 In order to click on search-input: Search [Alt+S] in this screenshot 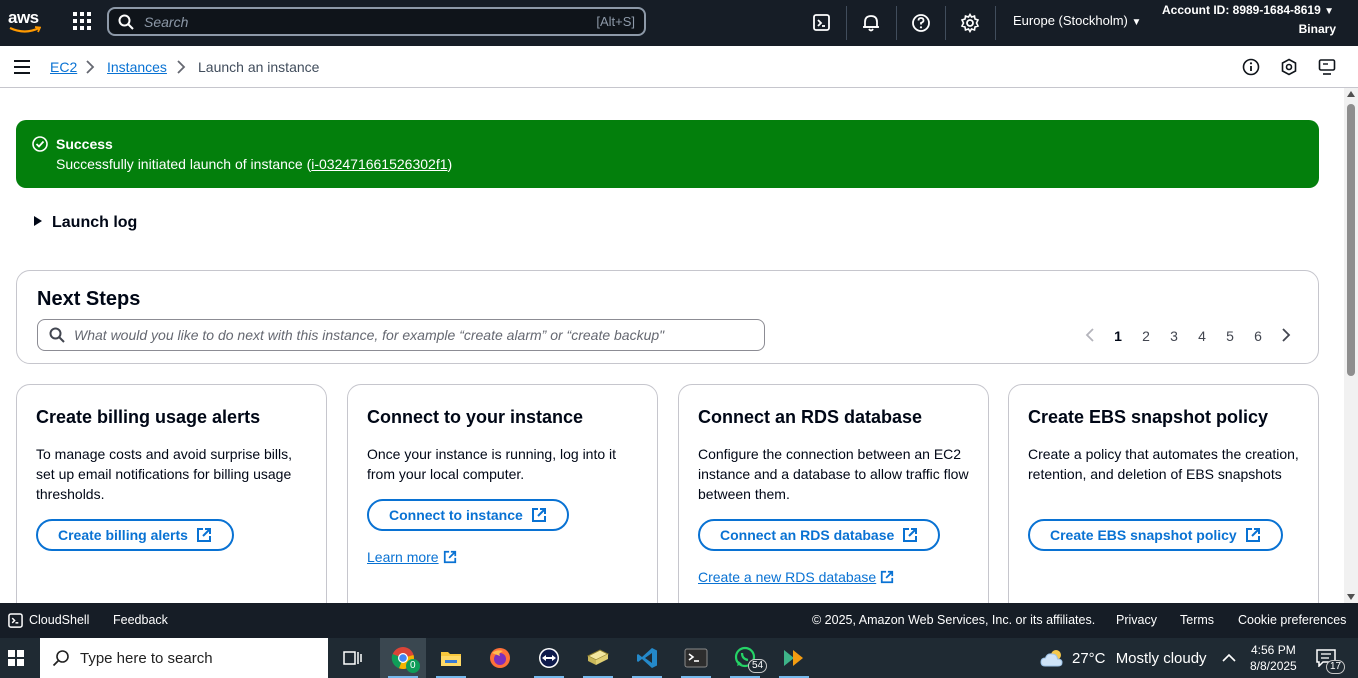, I will do `click(376, 21)`.